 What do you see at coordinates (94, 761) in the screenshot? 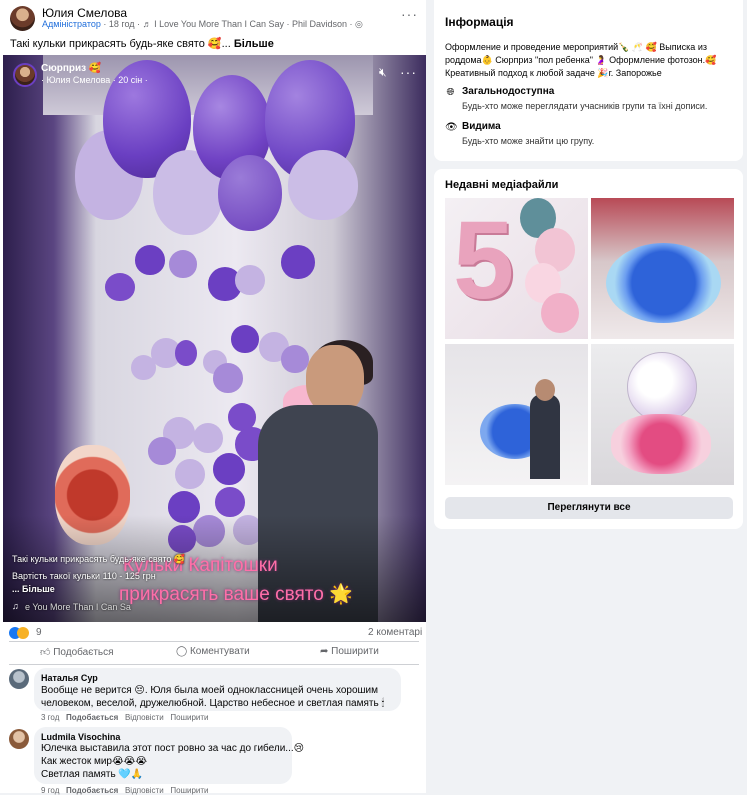
I see `comment-line: Как жесток мир😭😭😭` at bounding box center [94, 761].